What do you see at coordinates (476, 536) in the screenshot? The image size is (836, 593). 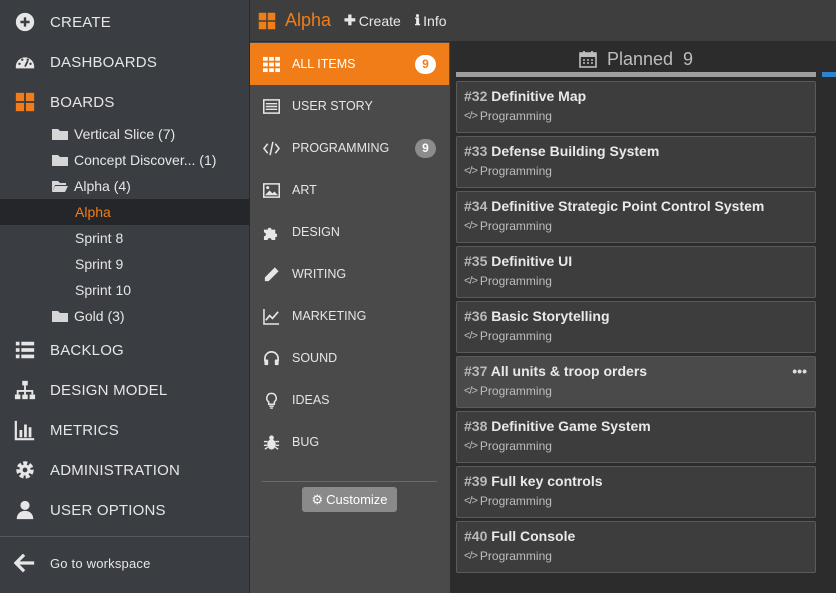 I see `card-number: #40` at bounding box center [476, 536].